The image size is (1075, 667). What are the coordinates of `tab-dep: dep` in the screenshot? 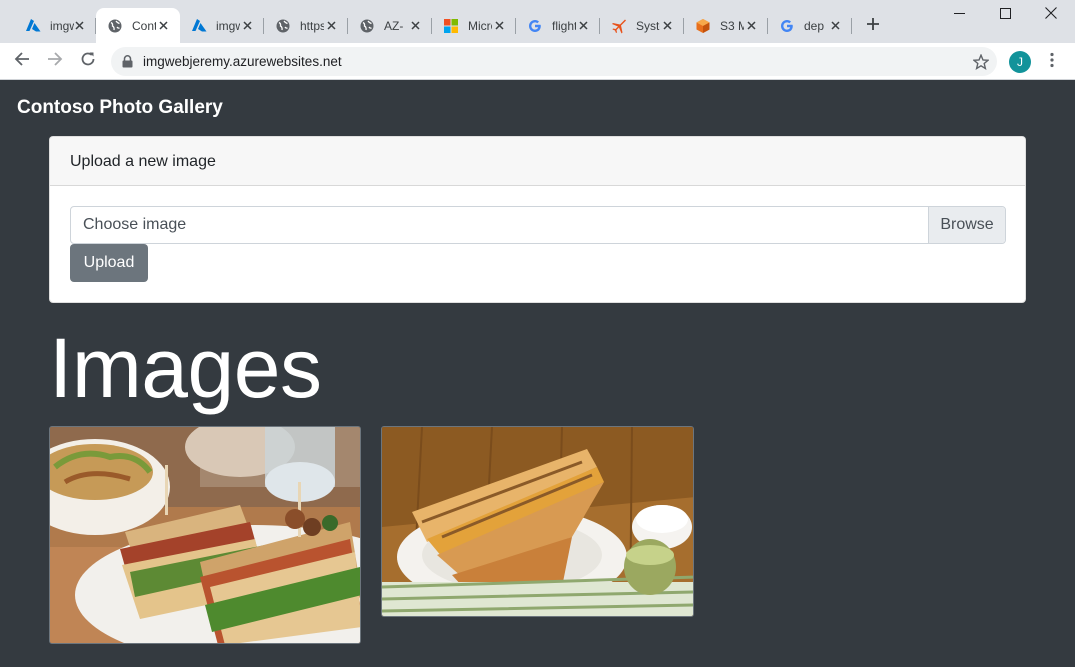 It's located at (810, 25).